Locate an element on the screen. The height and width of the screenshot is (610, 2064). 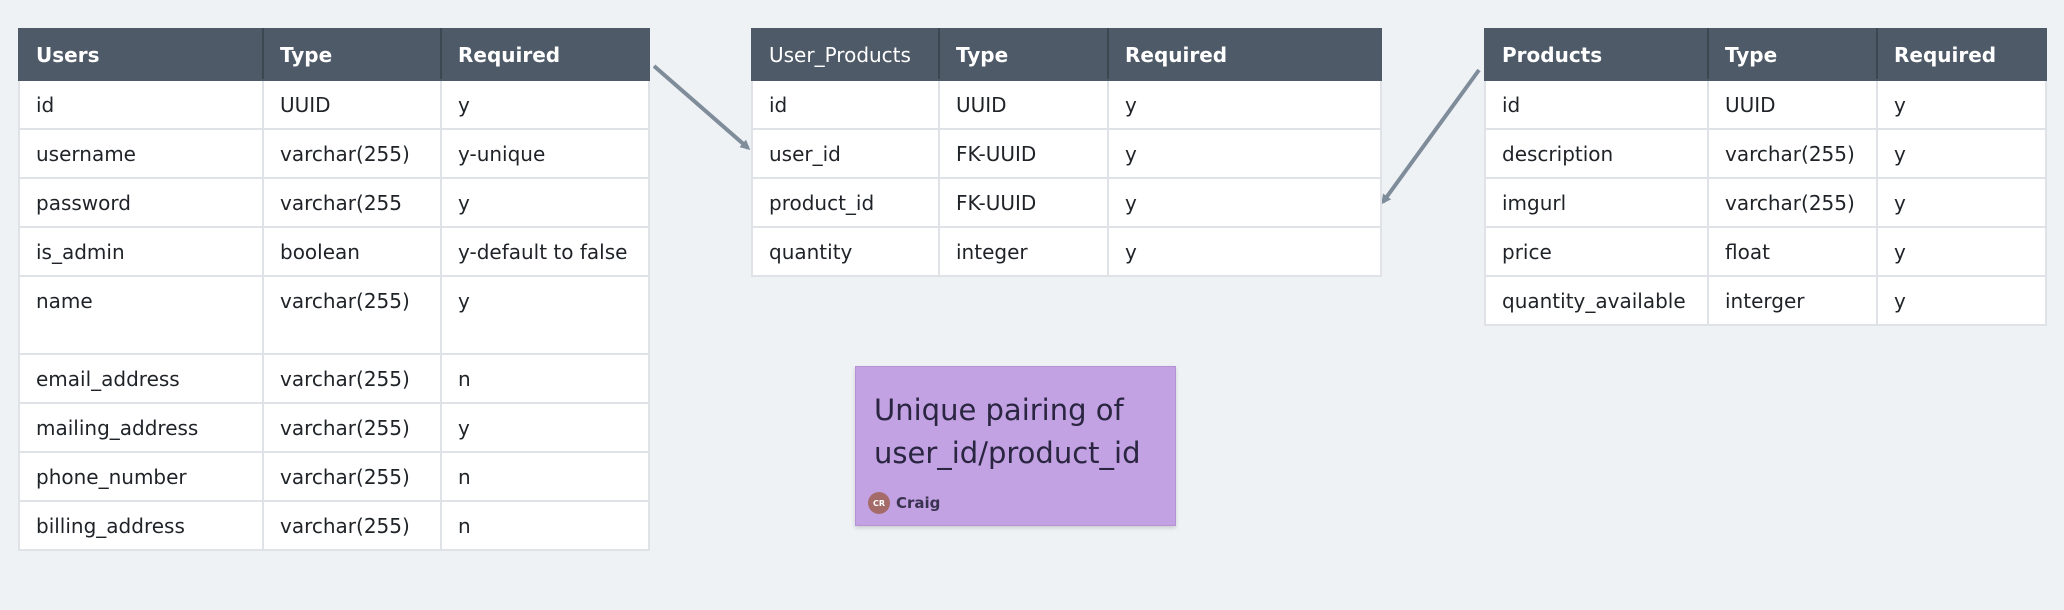
field-name-cell: quantity is located at coordinates (845, 251).